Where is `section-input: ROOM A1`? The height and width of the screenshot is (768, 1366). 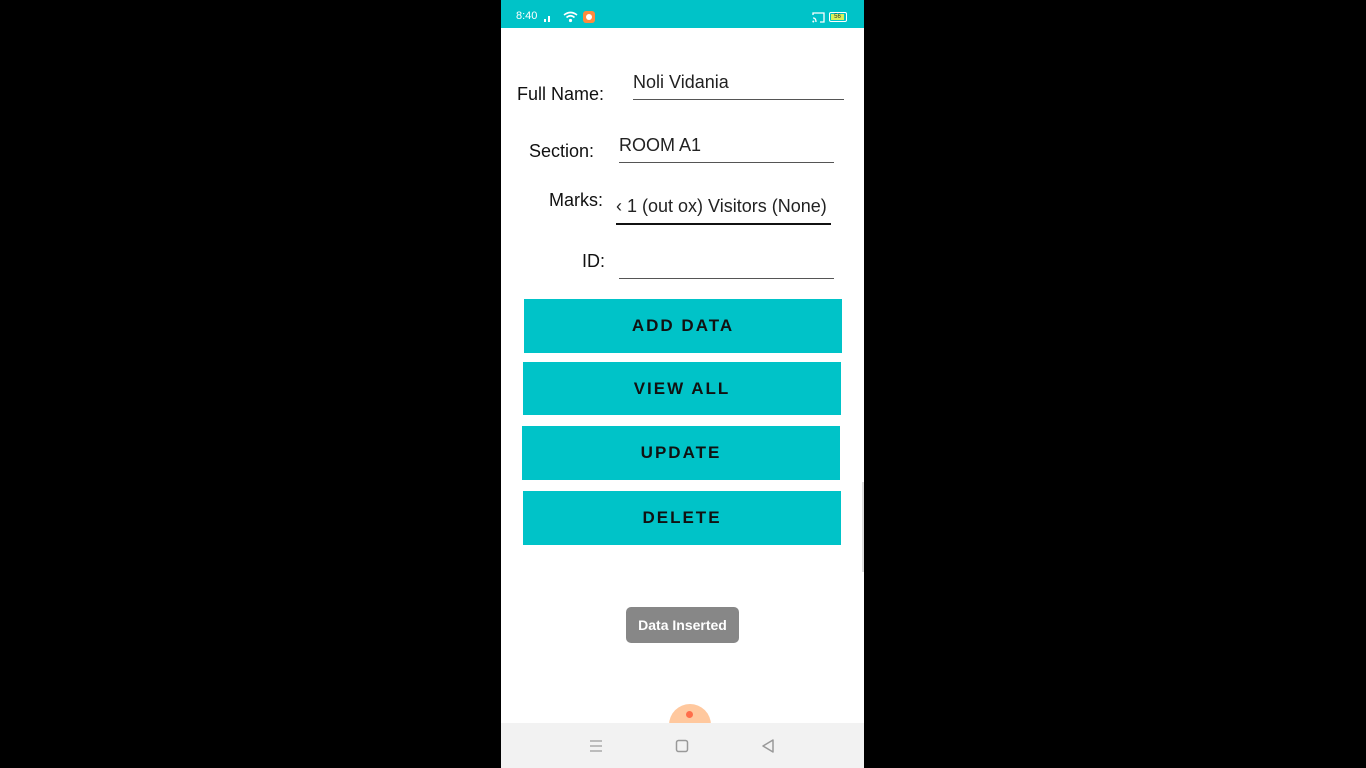 section-input: ROOM A1 is located at coordinates (726, 148).